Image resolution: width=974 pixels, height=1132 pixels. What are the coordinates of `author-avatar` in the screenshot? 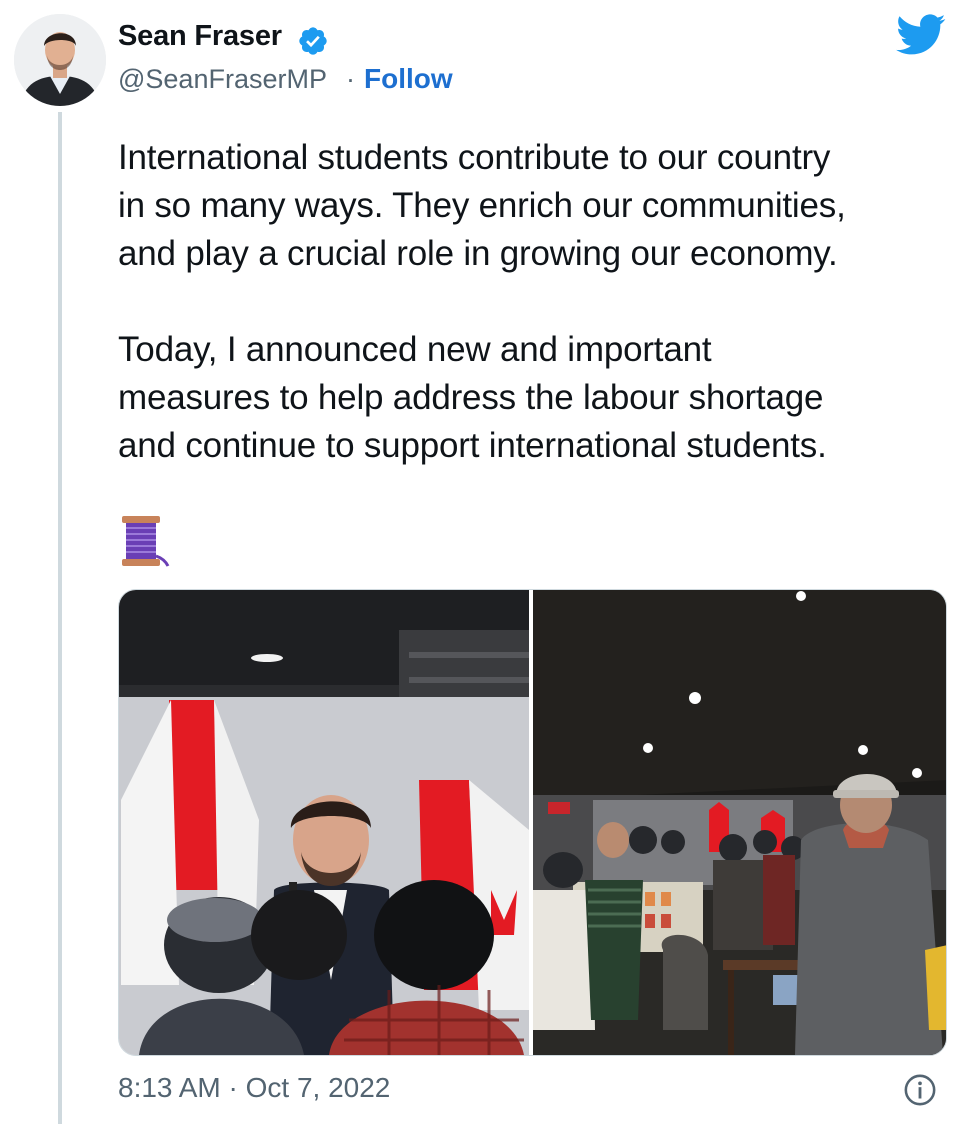 It's located at (60, 60).